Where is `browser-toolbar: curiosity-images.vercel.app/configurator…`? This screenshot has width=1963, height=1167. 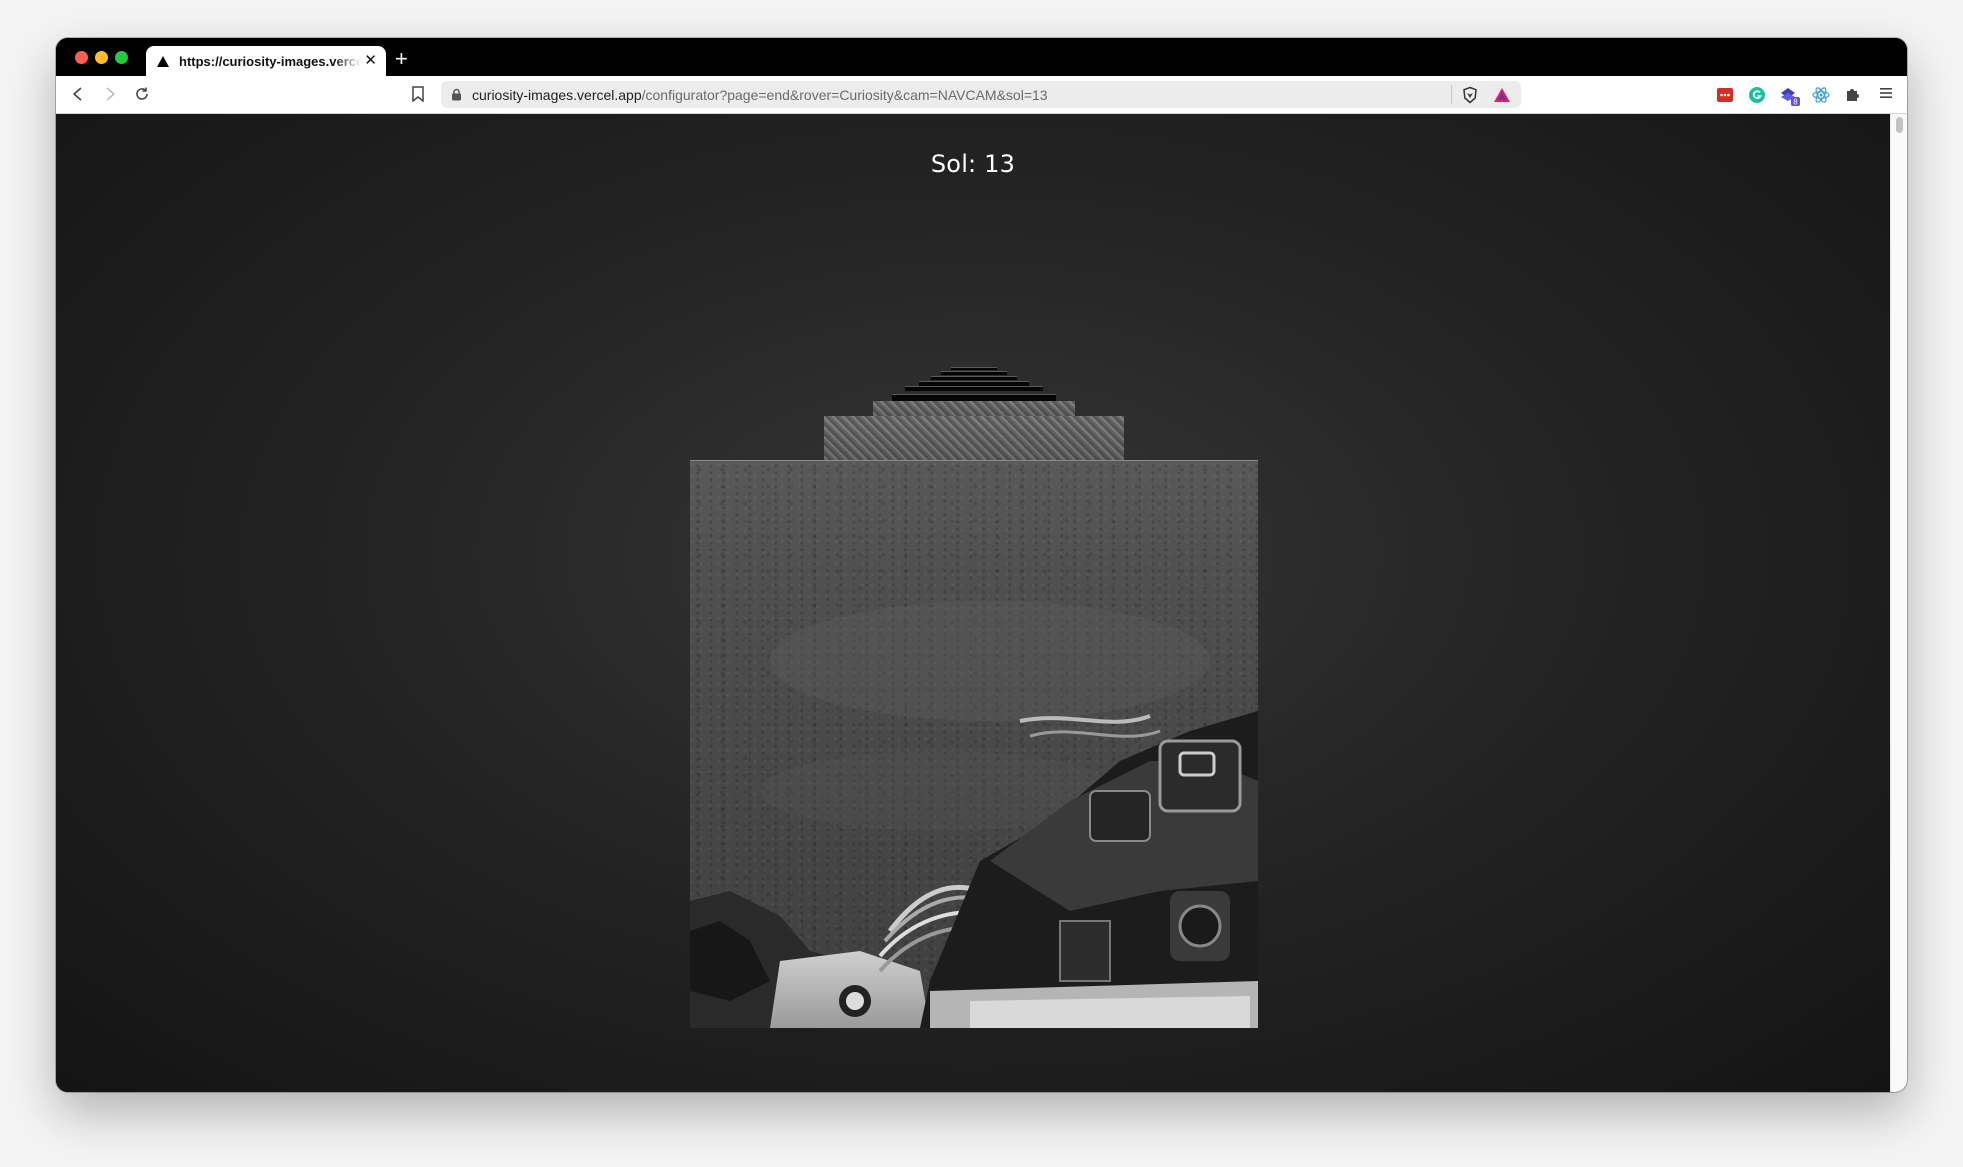 browser-toolbar: curiosity-images.vercel.app/configurator… is located at coordinates (981, 95).